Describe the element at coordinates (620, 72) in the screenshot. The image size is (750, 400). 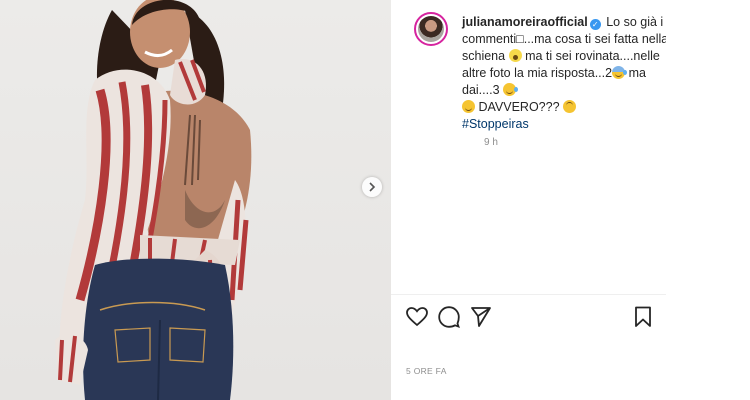
I see `anxious-face-emoji-icon` at that location.